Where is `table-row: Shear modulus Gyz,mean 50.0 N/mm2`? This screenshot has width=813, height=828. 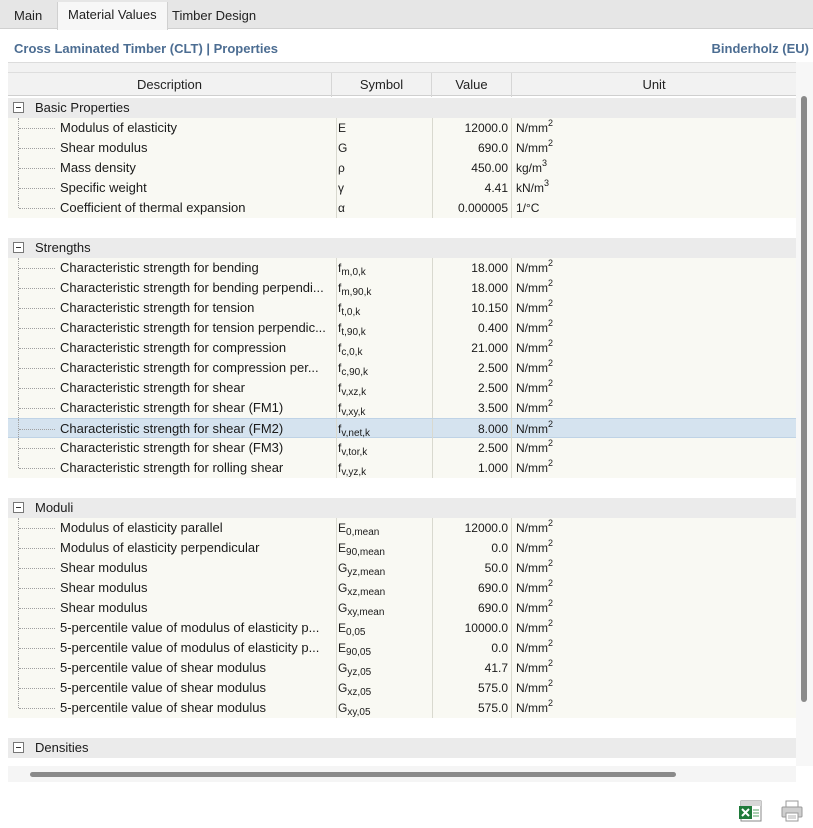 table-row: Shear modulus Gyz,mean 50.0 N/mm2 is located at coordinates (402, 568).